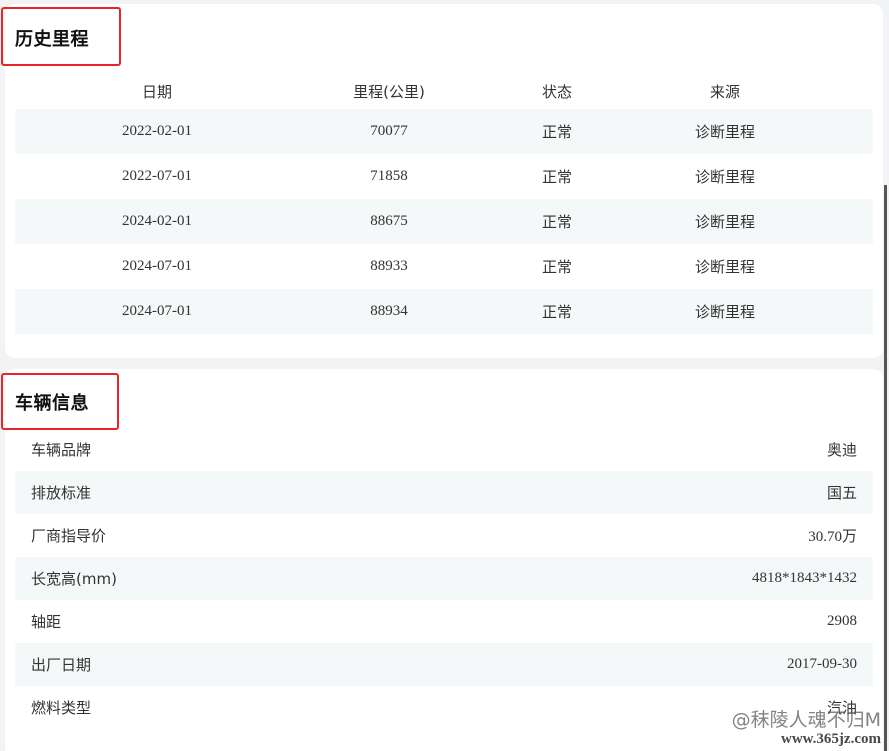 The image size is (889, 751). What do you see at coordinates (841, 451) in the screenshot?
I see `info-value: 奥迪` at bounding box center [841, 451].